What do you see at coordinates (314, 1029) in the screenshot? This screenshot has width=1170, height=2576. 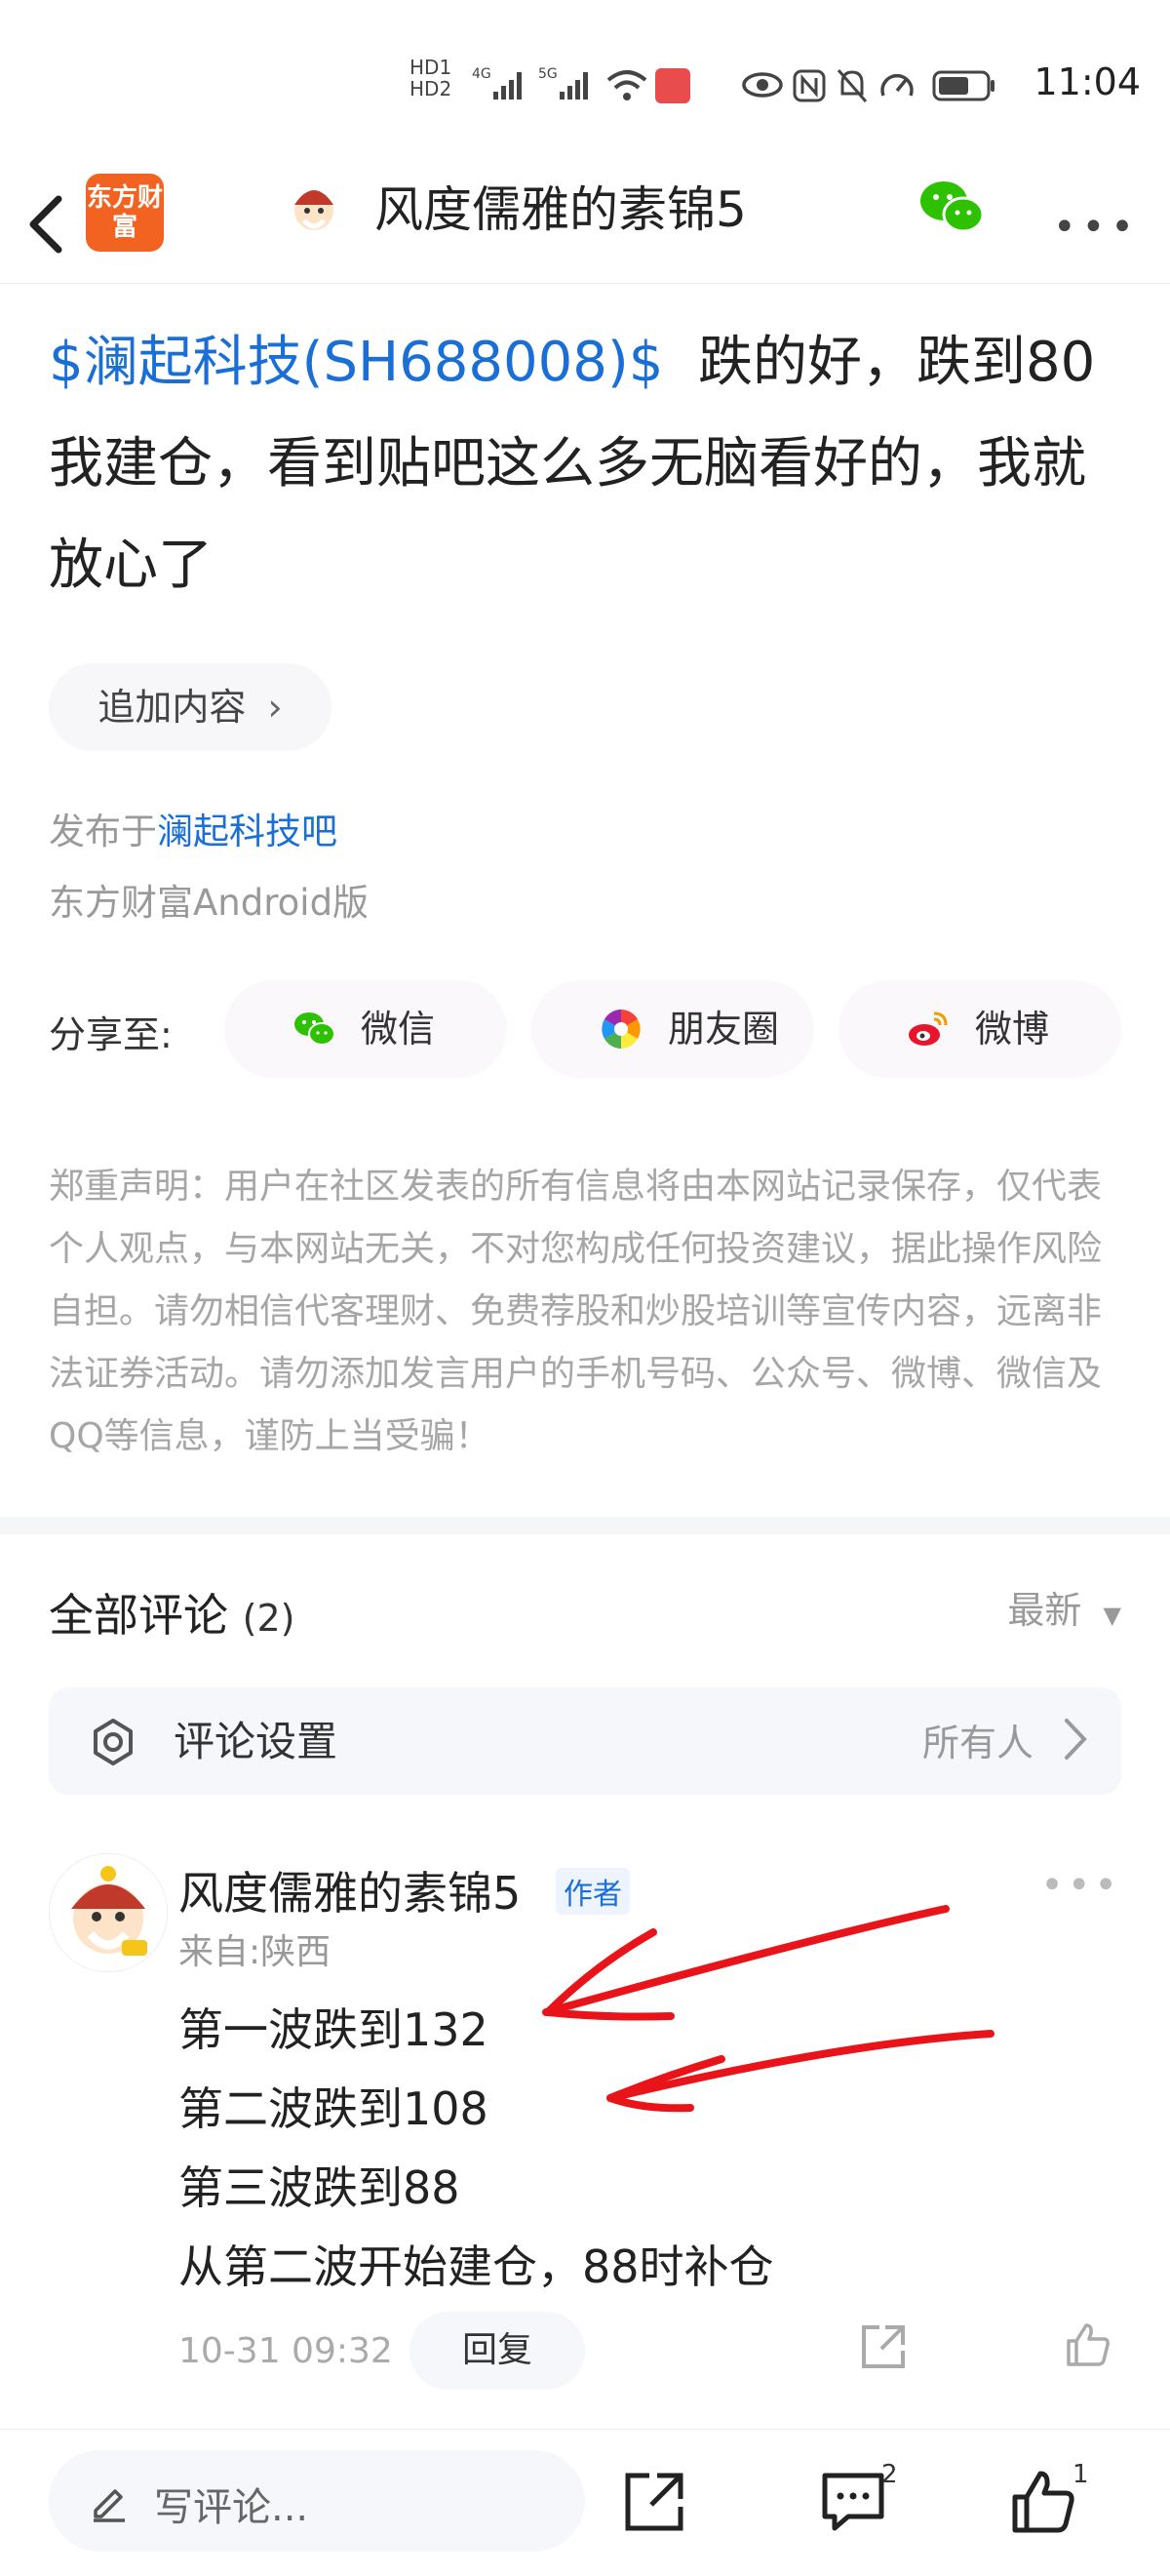 I see `wechat-icon` at bounding box center [314, 1029].